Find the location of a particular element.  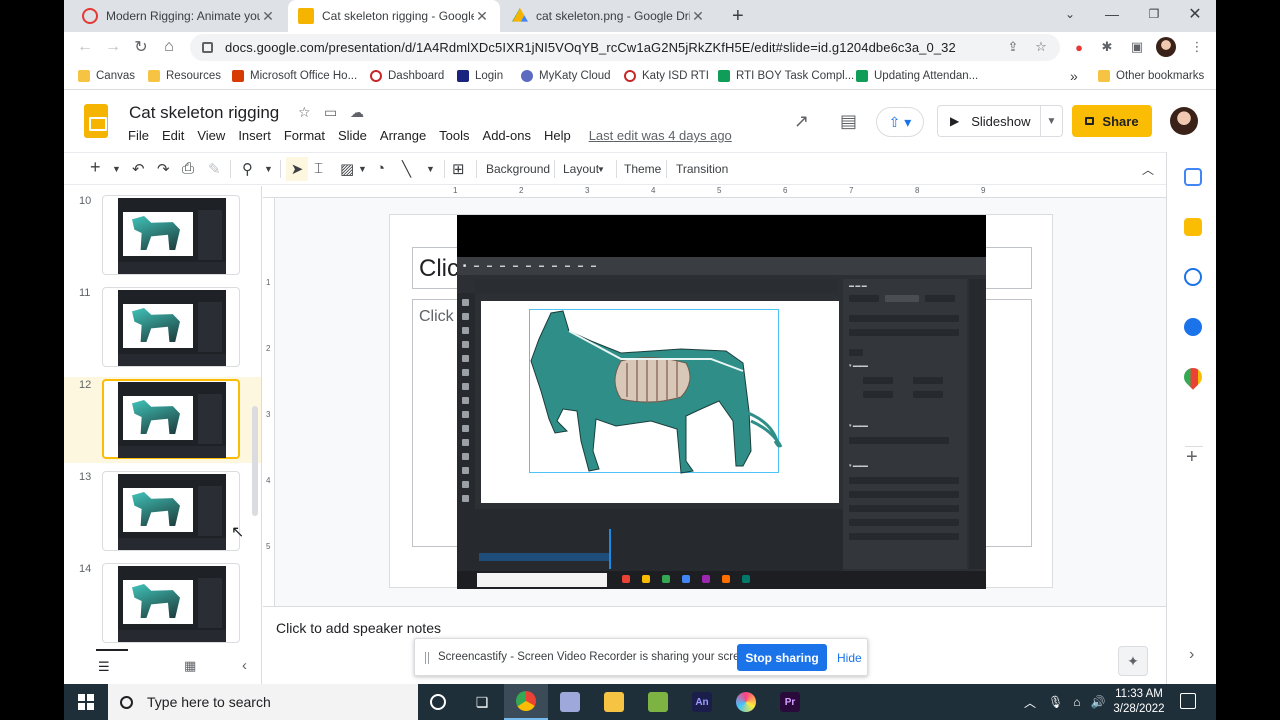

tab-cat-skeleton-rigging: Cat skeleton rigging - Google Sli ✕ is located at coordinates (394, 16).